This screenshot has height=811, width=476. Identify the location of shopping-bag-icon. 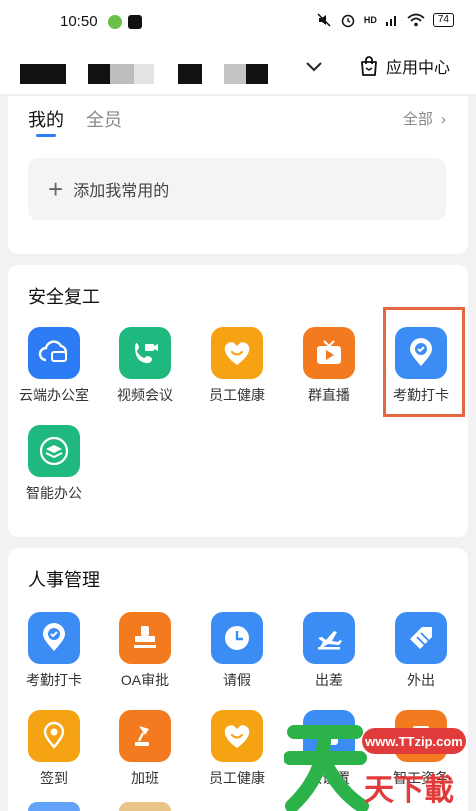
(369, 66).